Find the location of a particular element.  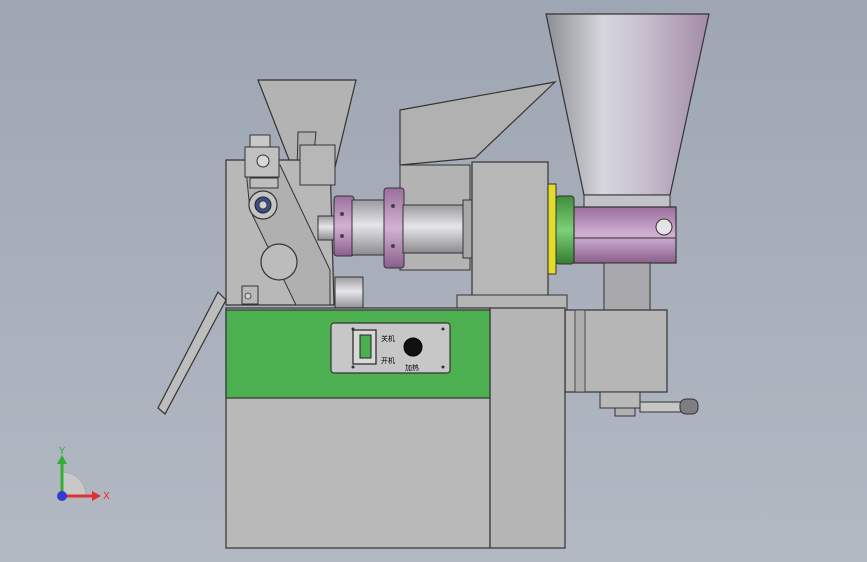

support-cylinder is located at coordinates (349, 293).